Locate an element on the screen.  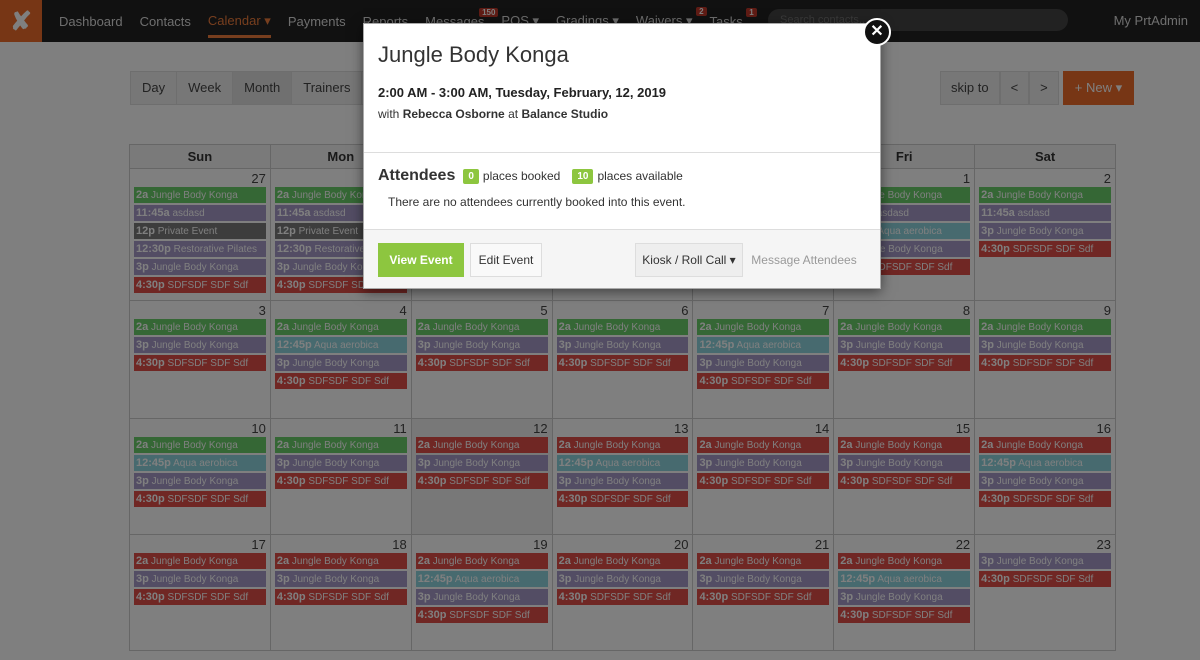
trainer-name: Rebecca Osborne is located at coordinates (453, 114).